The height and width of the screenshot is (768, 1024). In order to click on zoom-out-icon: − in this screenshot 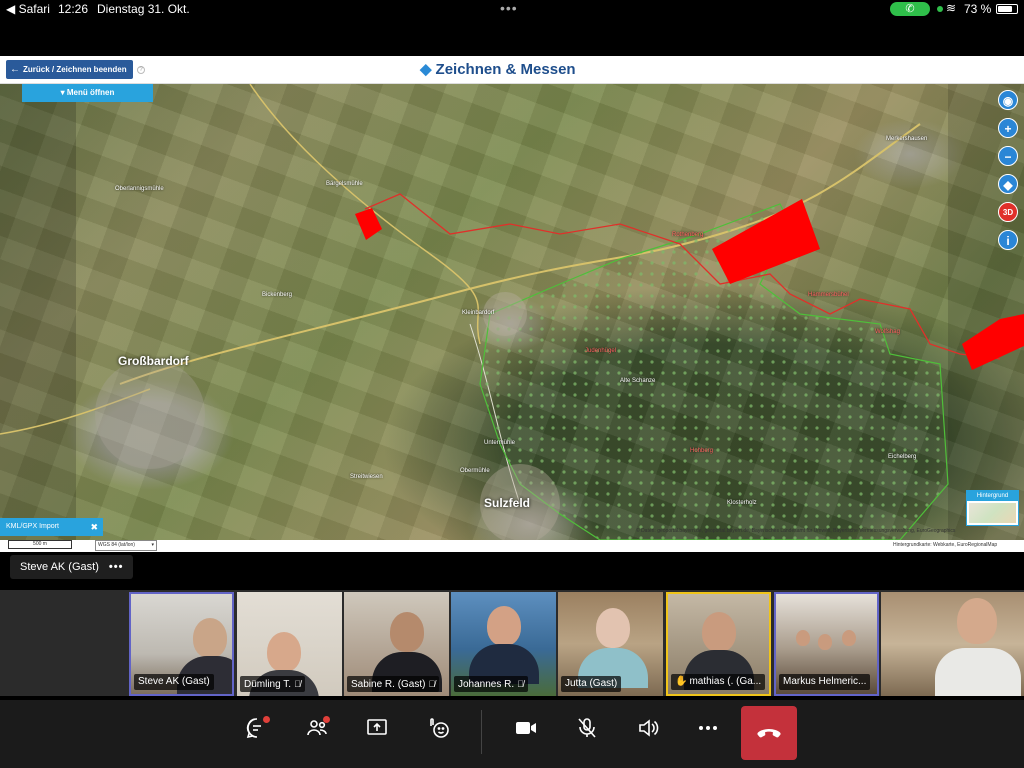, I will do `click(1008, 156)`.